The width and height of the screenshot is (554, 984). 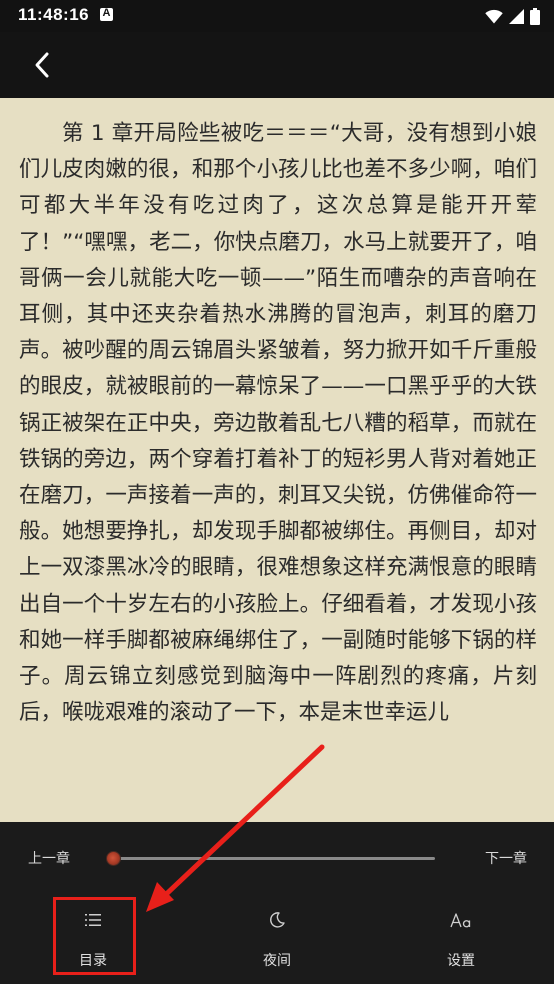 I want to click on chapter-progress-row: 上一章 下一章, so click(x=277, y=858).